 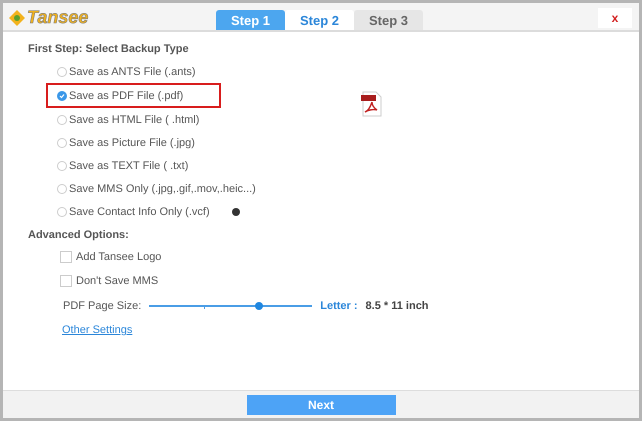 I want to click on close-button: x, so click(x=615, y=18).